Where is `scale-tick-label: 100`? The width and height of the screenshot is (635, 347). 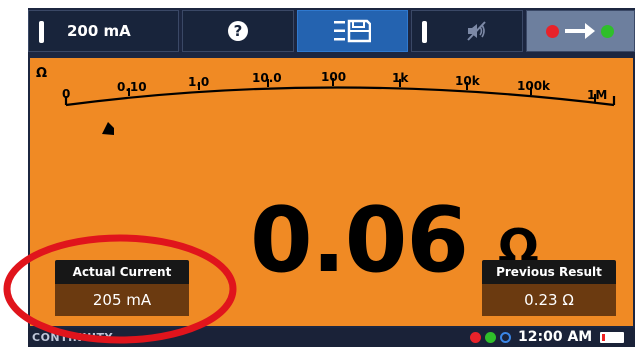
scale-tick-label: 100 is located at coordinates (333, 77).